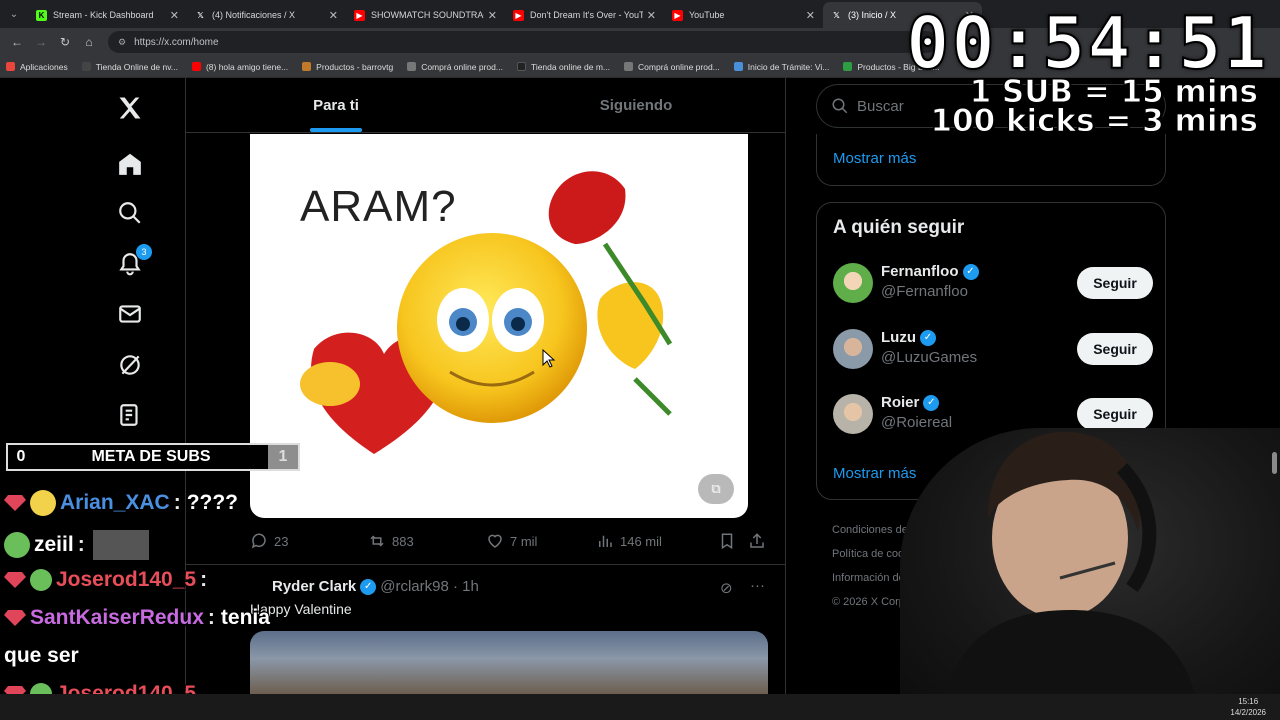 This screenshot has height=720, width=1280. I want to click on lists-document-icon, so click(130, 415).